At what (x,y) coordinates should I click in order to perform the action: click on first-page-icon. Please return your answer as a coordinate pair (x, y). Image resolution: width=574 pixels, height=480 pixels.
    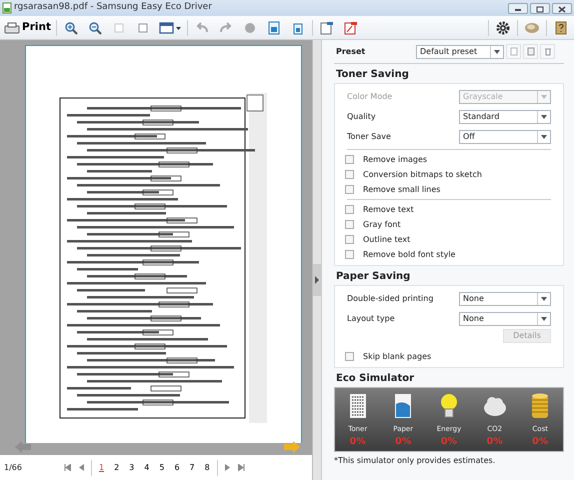
    Looking at the image, I should click on (67, 467).